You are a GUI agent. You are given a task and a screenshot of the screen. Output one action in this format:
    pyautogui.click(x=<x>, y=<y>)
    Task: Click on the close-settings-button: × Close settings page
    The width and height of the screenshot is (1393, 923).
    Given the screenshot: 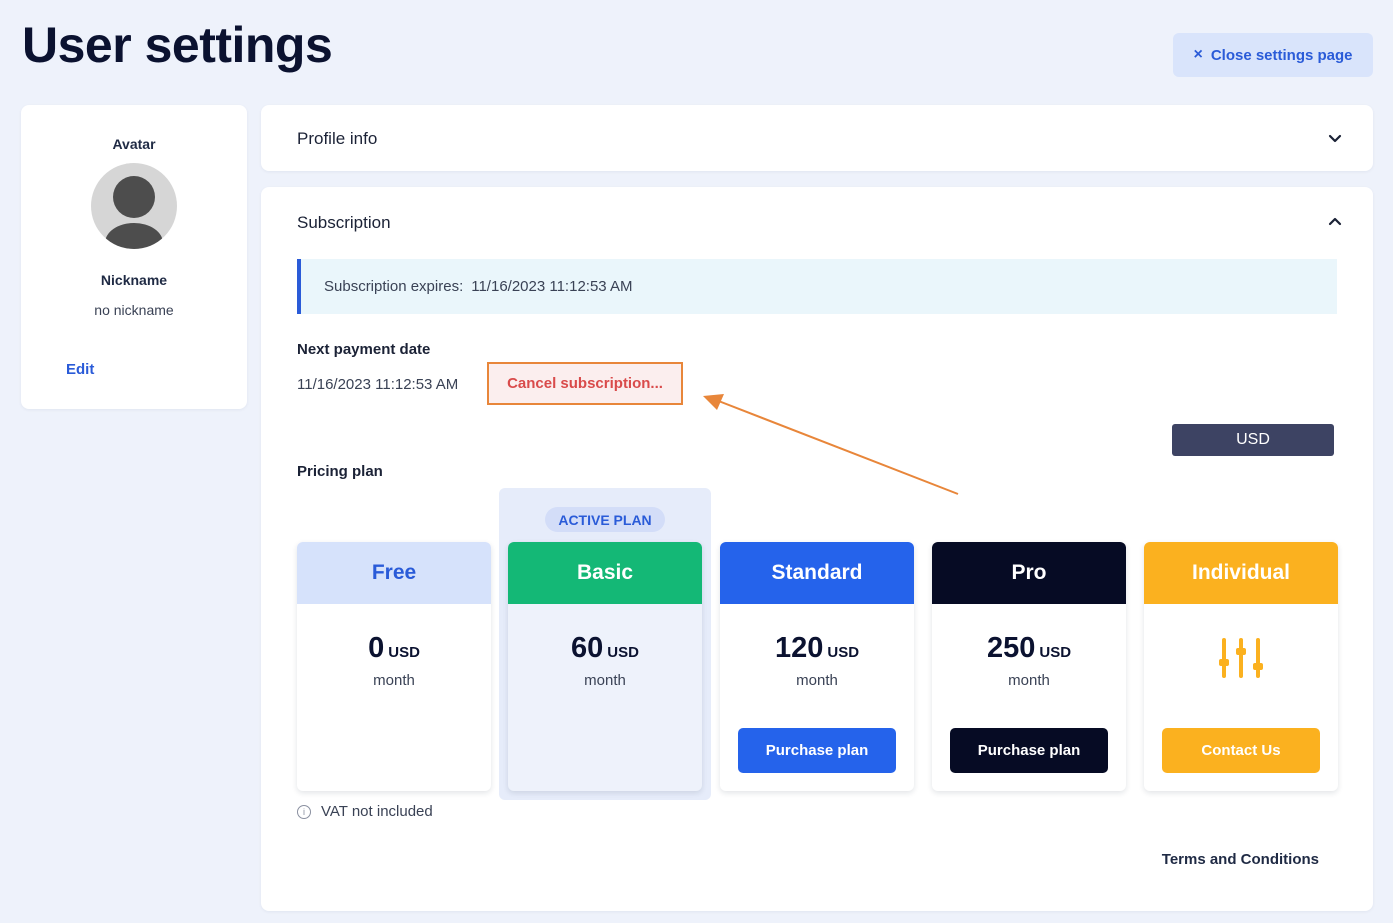 What is the action you would take?
    pyautogui.click(x=1273, y=55)
    